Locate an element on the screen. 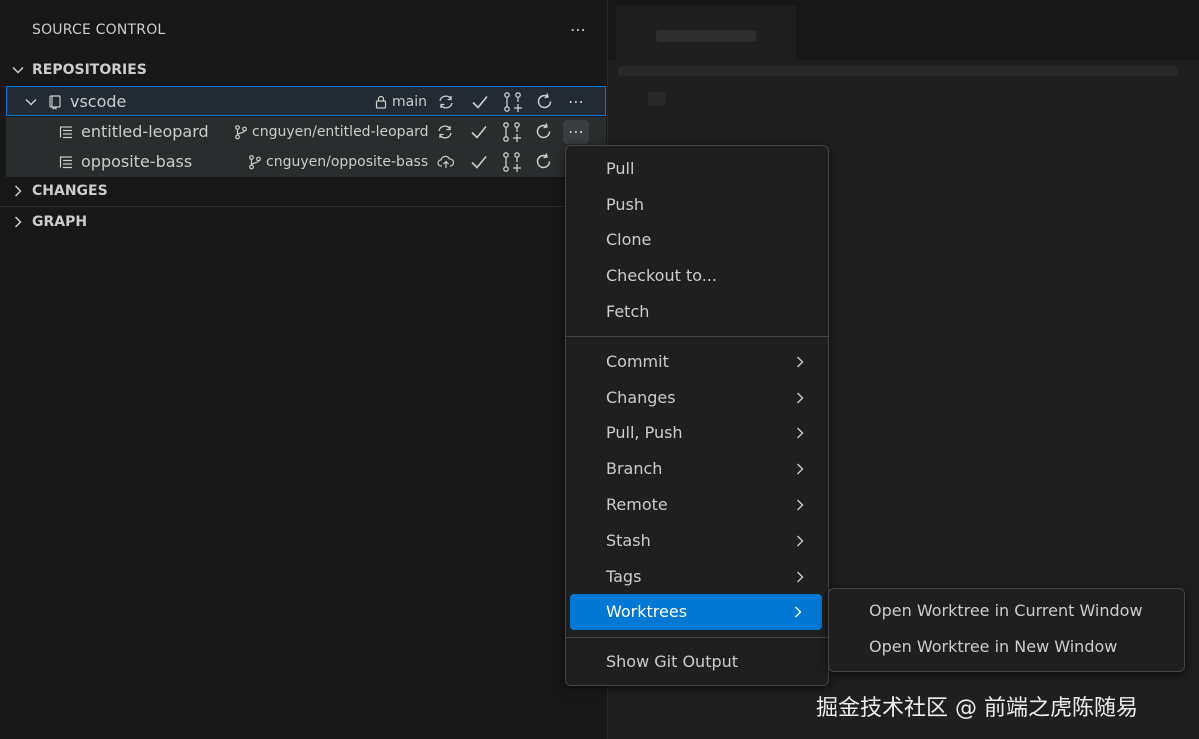  section-label: REPOSITORIES is located at coordinates (89, 70).